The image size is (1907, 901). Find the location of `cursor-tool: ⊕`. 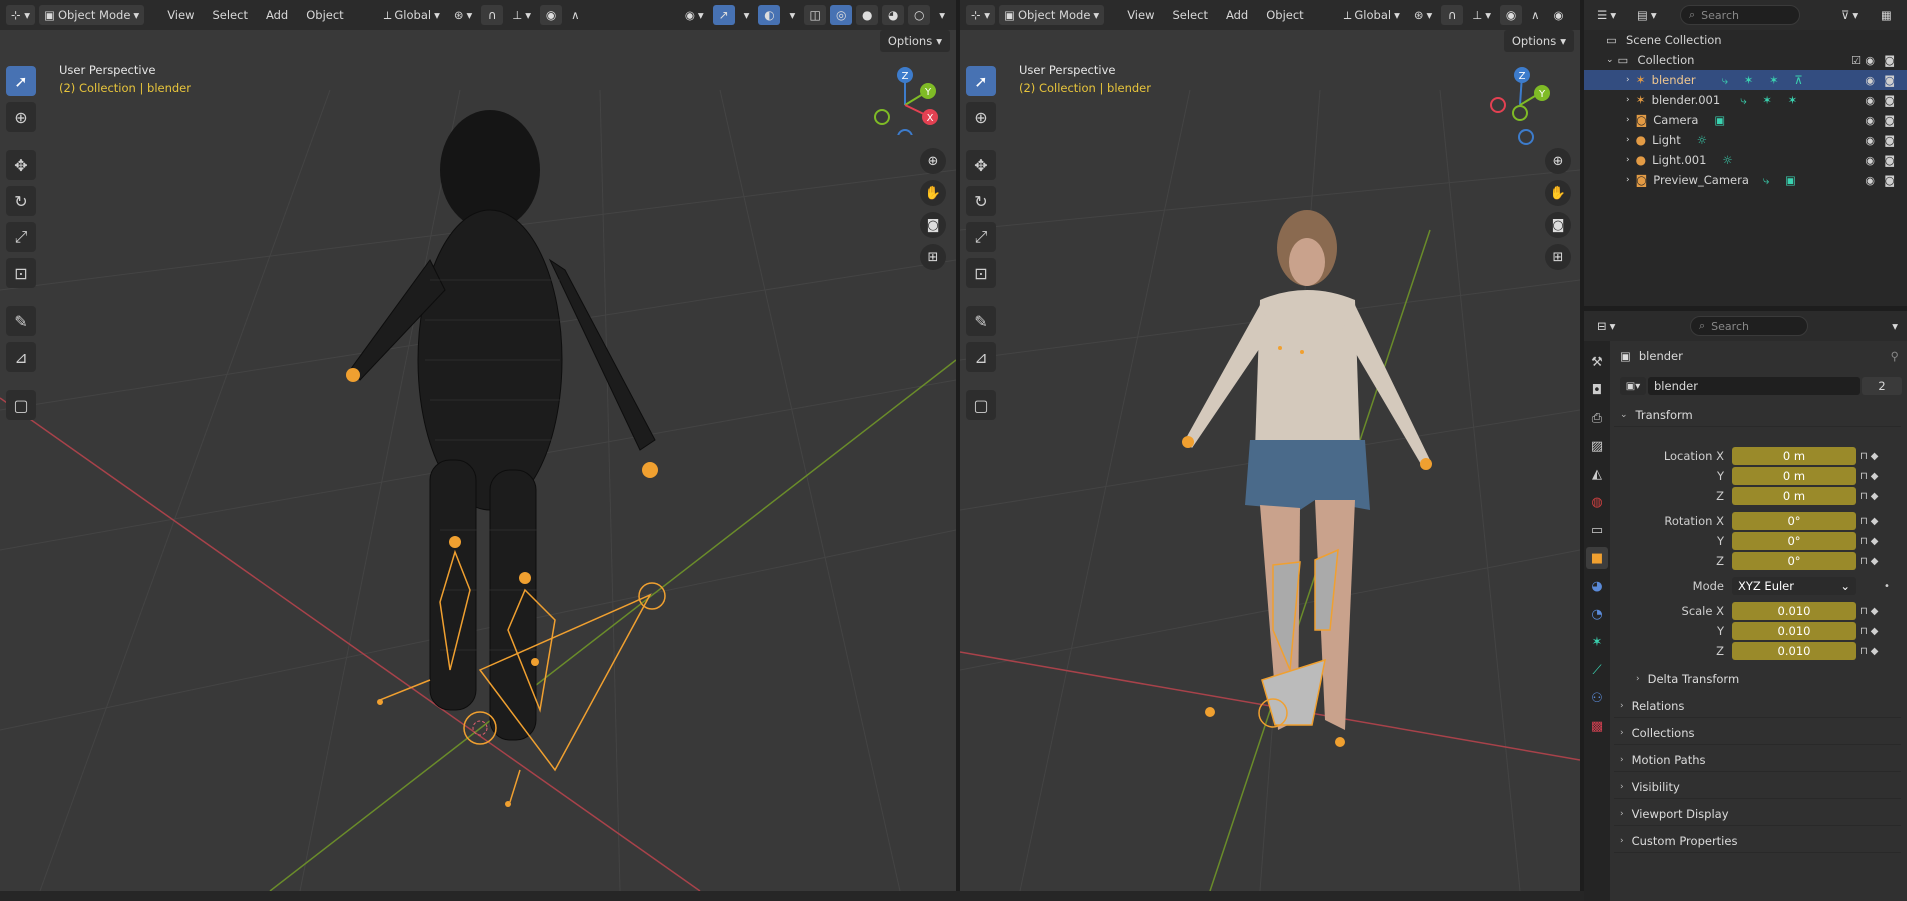

cursor-tool: ⊕ is located at coordinates (981, 117).